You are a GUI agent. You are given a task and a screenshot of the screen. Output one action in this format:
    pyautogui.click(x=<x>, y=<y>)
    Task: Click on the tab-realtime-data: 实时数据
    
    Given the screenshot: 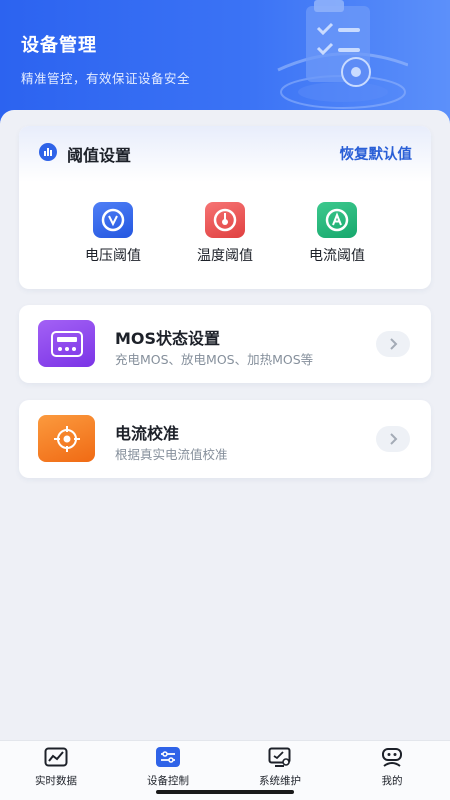 What is the action you would take?
    pyautogui.click(x=56, y=767)
    